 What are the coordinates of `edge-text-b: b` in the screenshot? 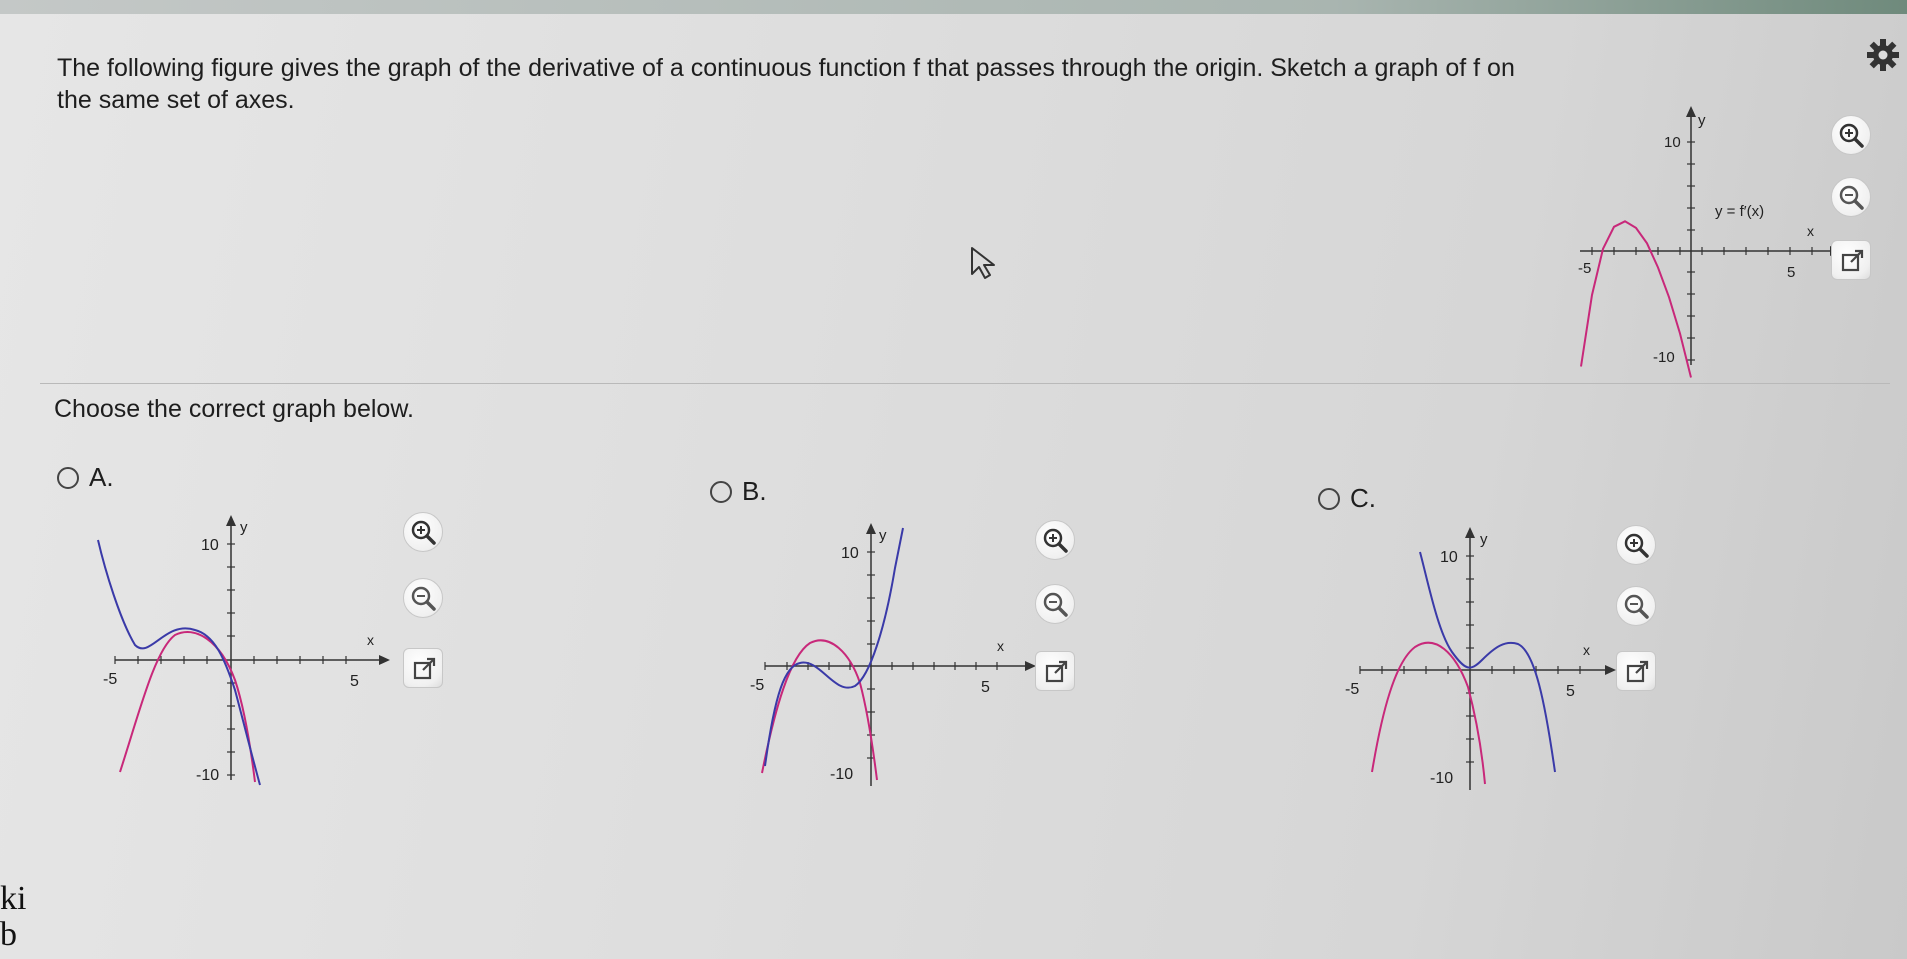 It's located at (8, 934).